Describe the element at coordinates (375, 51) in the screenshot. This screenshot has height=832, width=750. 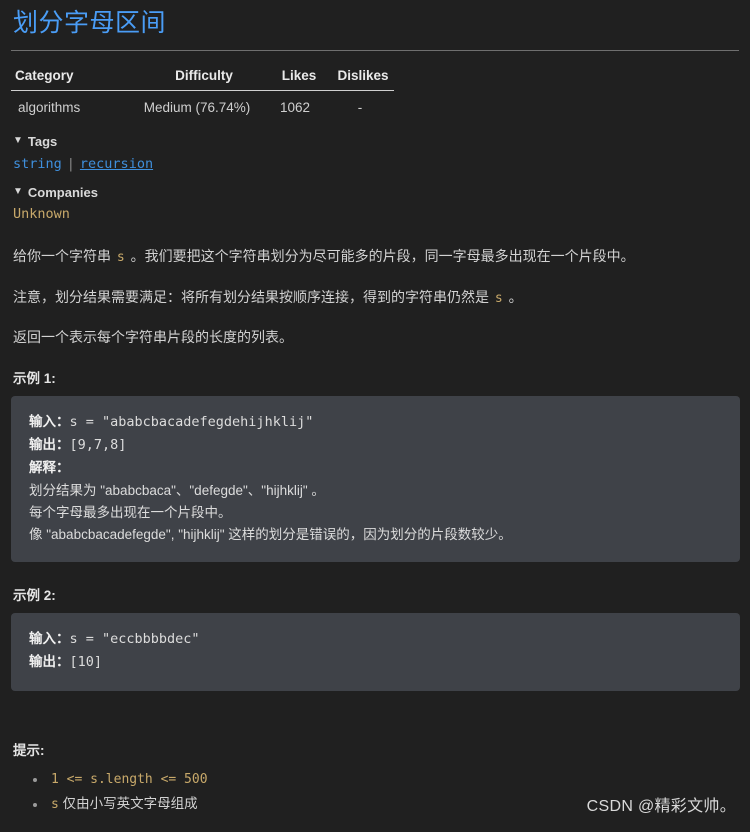
I see `title-divider` at that location.